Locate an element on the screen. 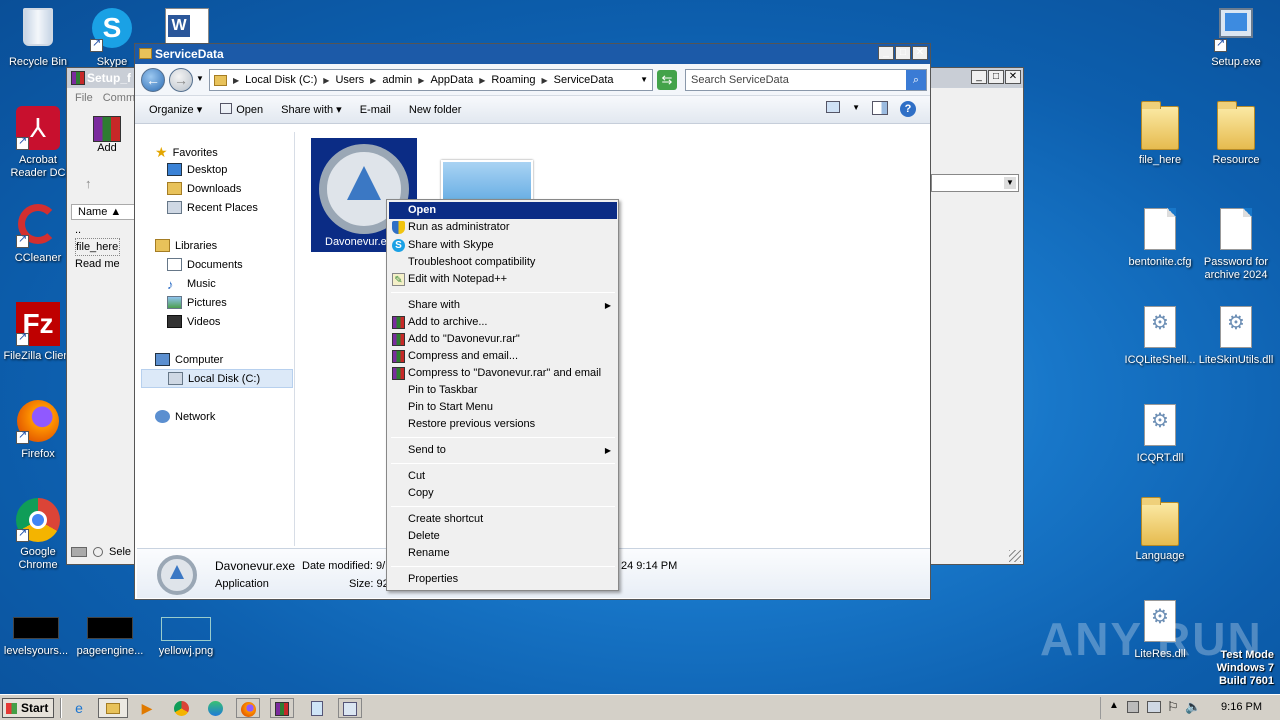 The image size is (1280, 720). edge-icon is located at coordinates (215, 708).